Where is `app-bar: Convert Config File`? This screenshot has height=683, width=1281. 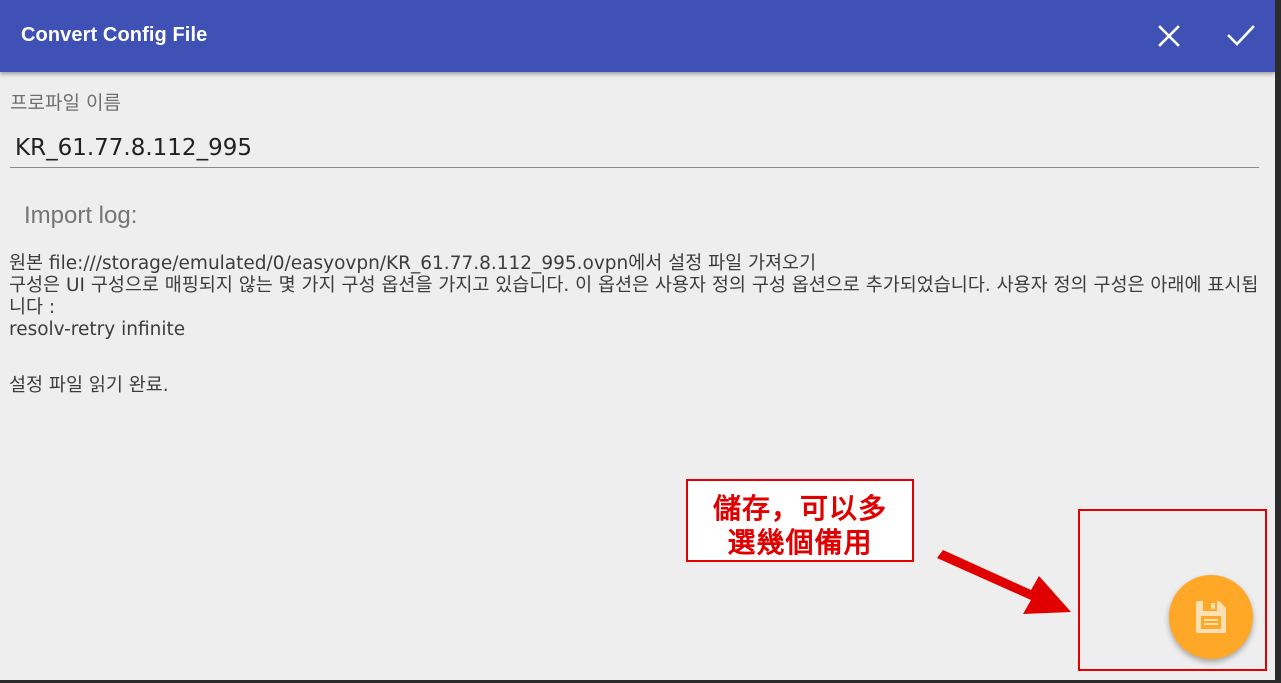
app-bar: Convert Config File is located at coordinates (637, 36).